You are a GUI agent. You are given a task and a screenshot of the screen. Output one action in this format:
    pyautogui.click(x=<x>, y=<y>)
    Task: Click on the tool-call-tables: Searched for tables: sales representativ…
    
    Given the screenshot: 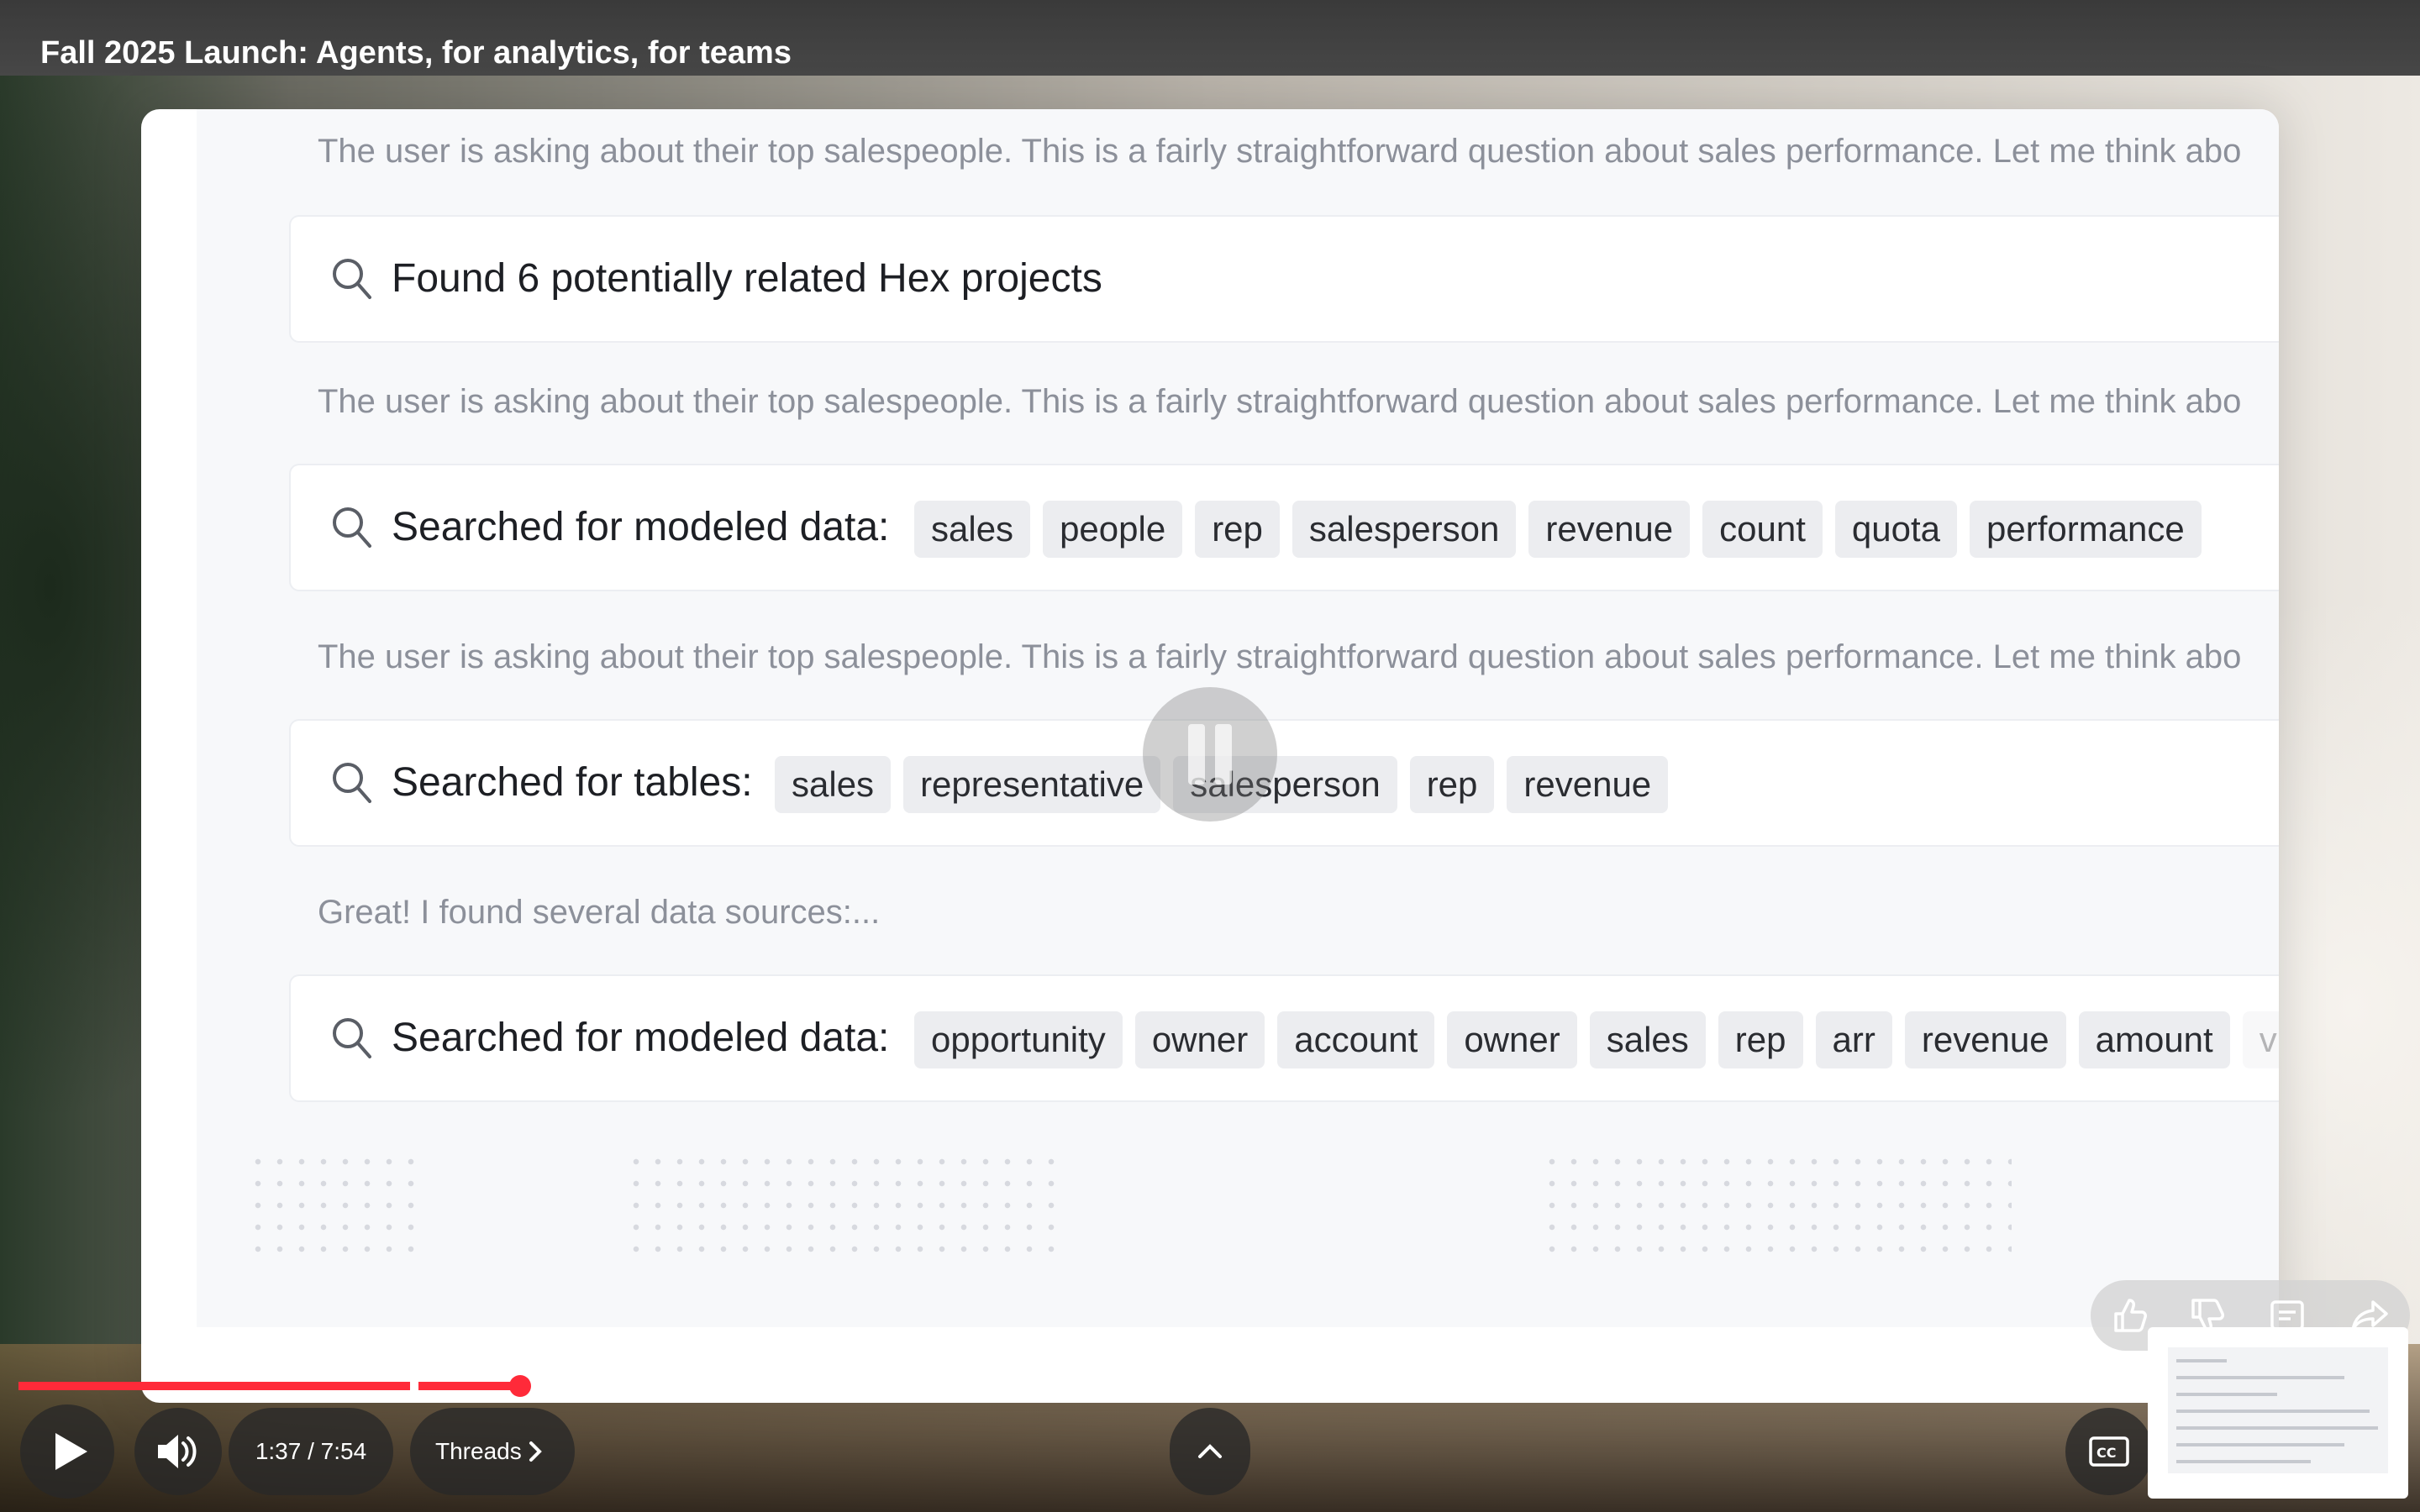 What is the action you would take?
    pyautogui.click(x=1284, y=783)
    